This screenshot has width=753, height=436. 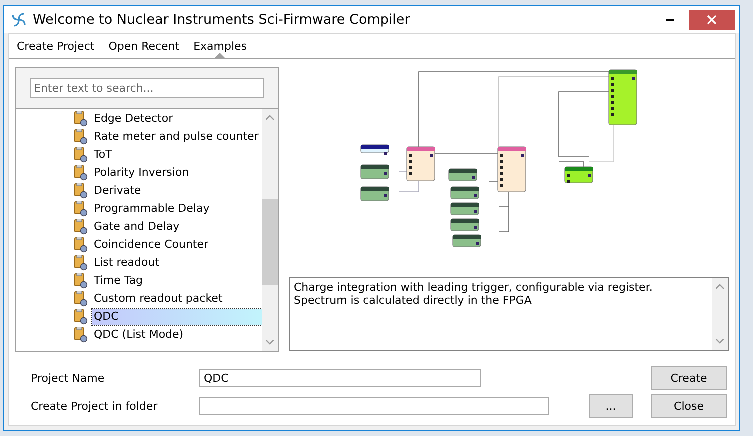 What do you see at coordinates (374, 406) in the screenshot?
I see `folder-field` at bounding box center [374, 406].